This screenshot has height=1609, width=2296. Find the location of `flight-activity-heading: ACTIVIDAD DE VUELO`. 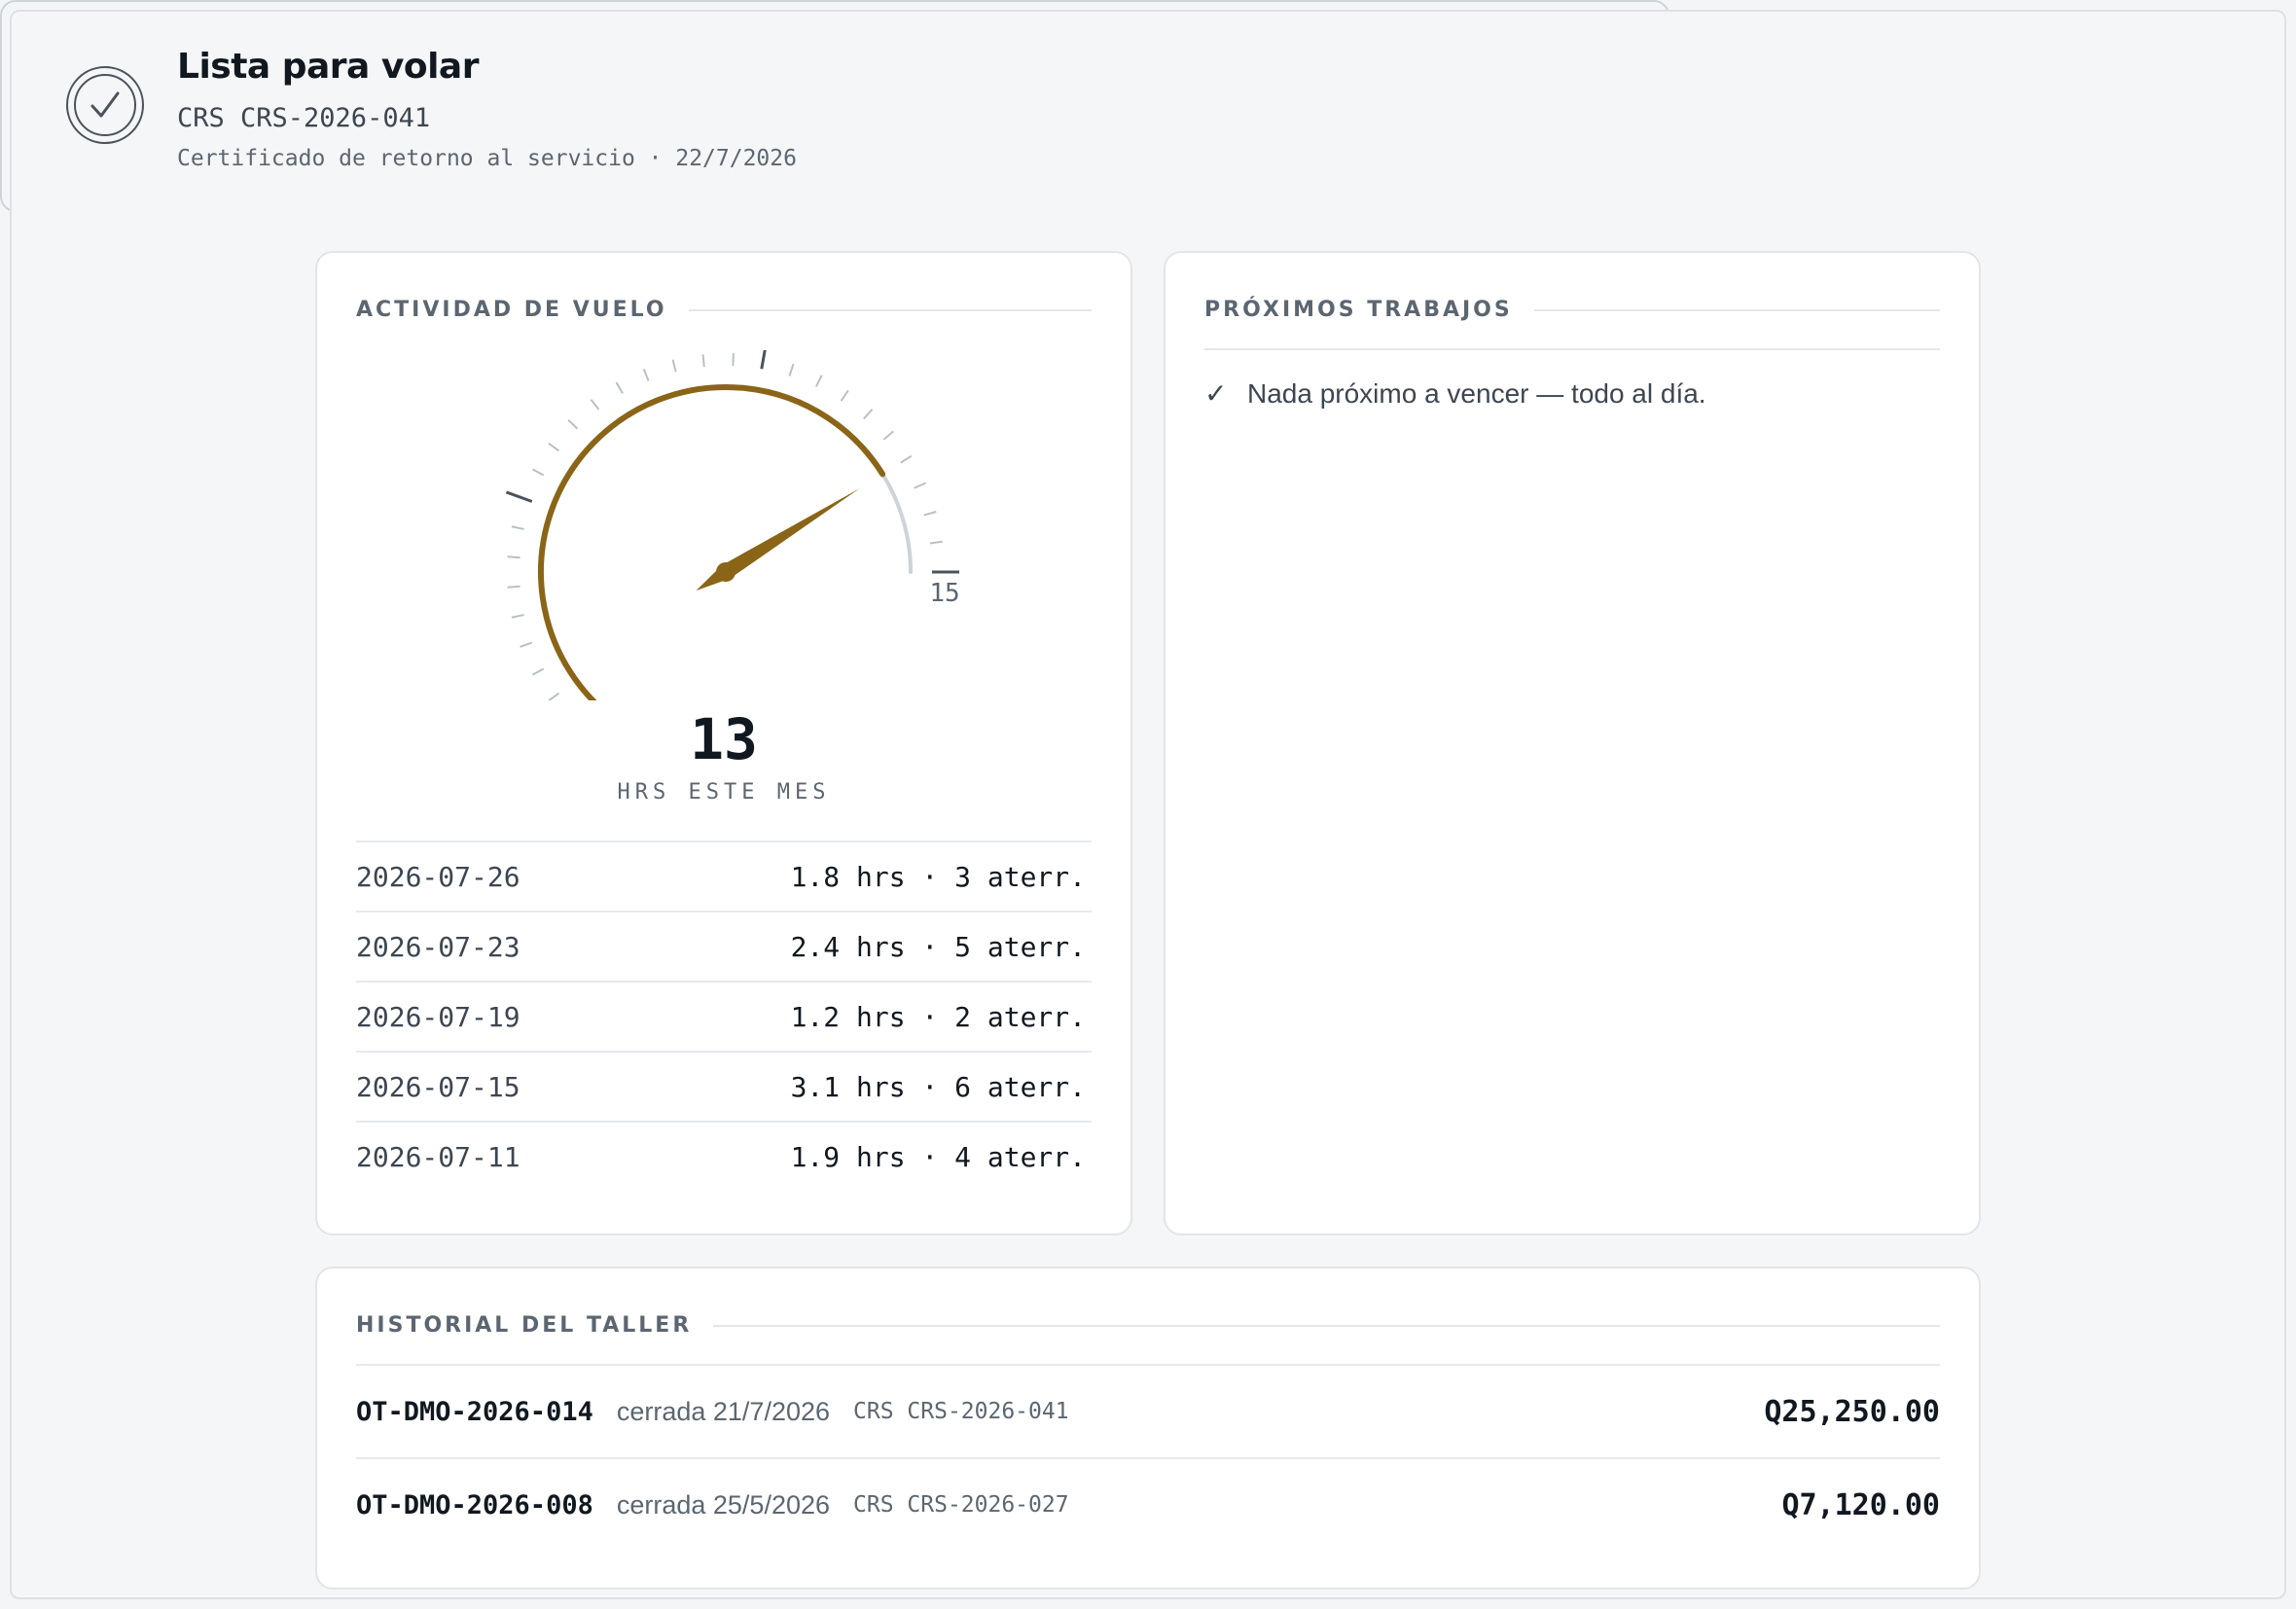

flight-activity-heading: ACTIVIDAD DE VUELO is located at coordinates (724, 310).